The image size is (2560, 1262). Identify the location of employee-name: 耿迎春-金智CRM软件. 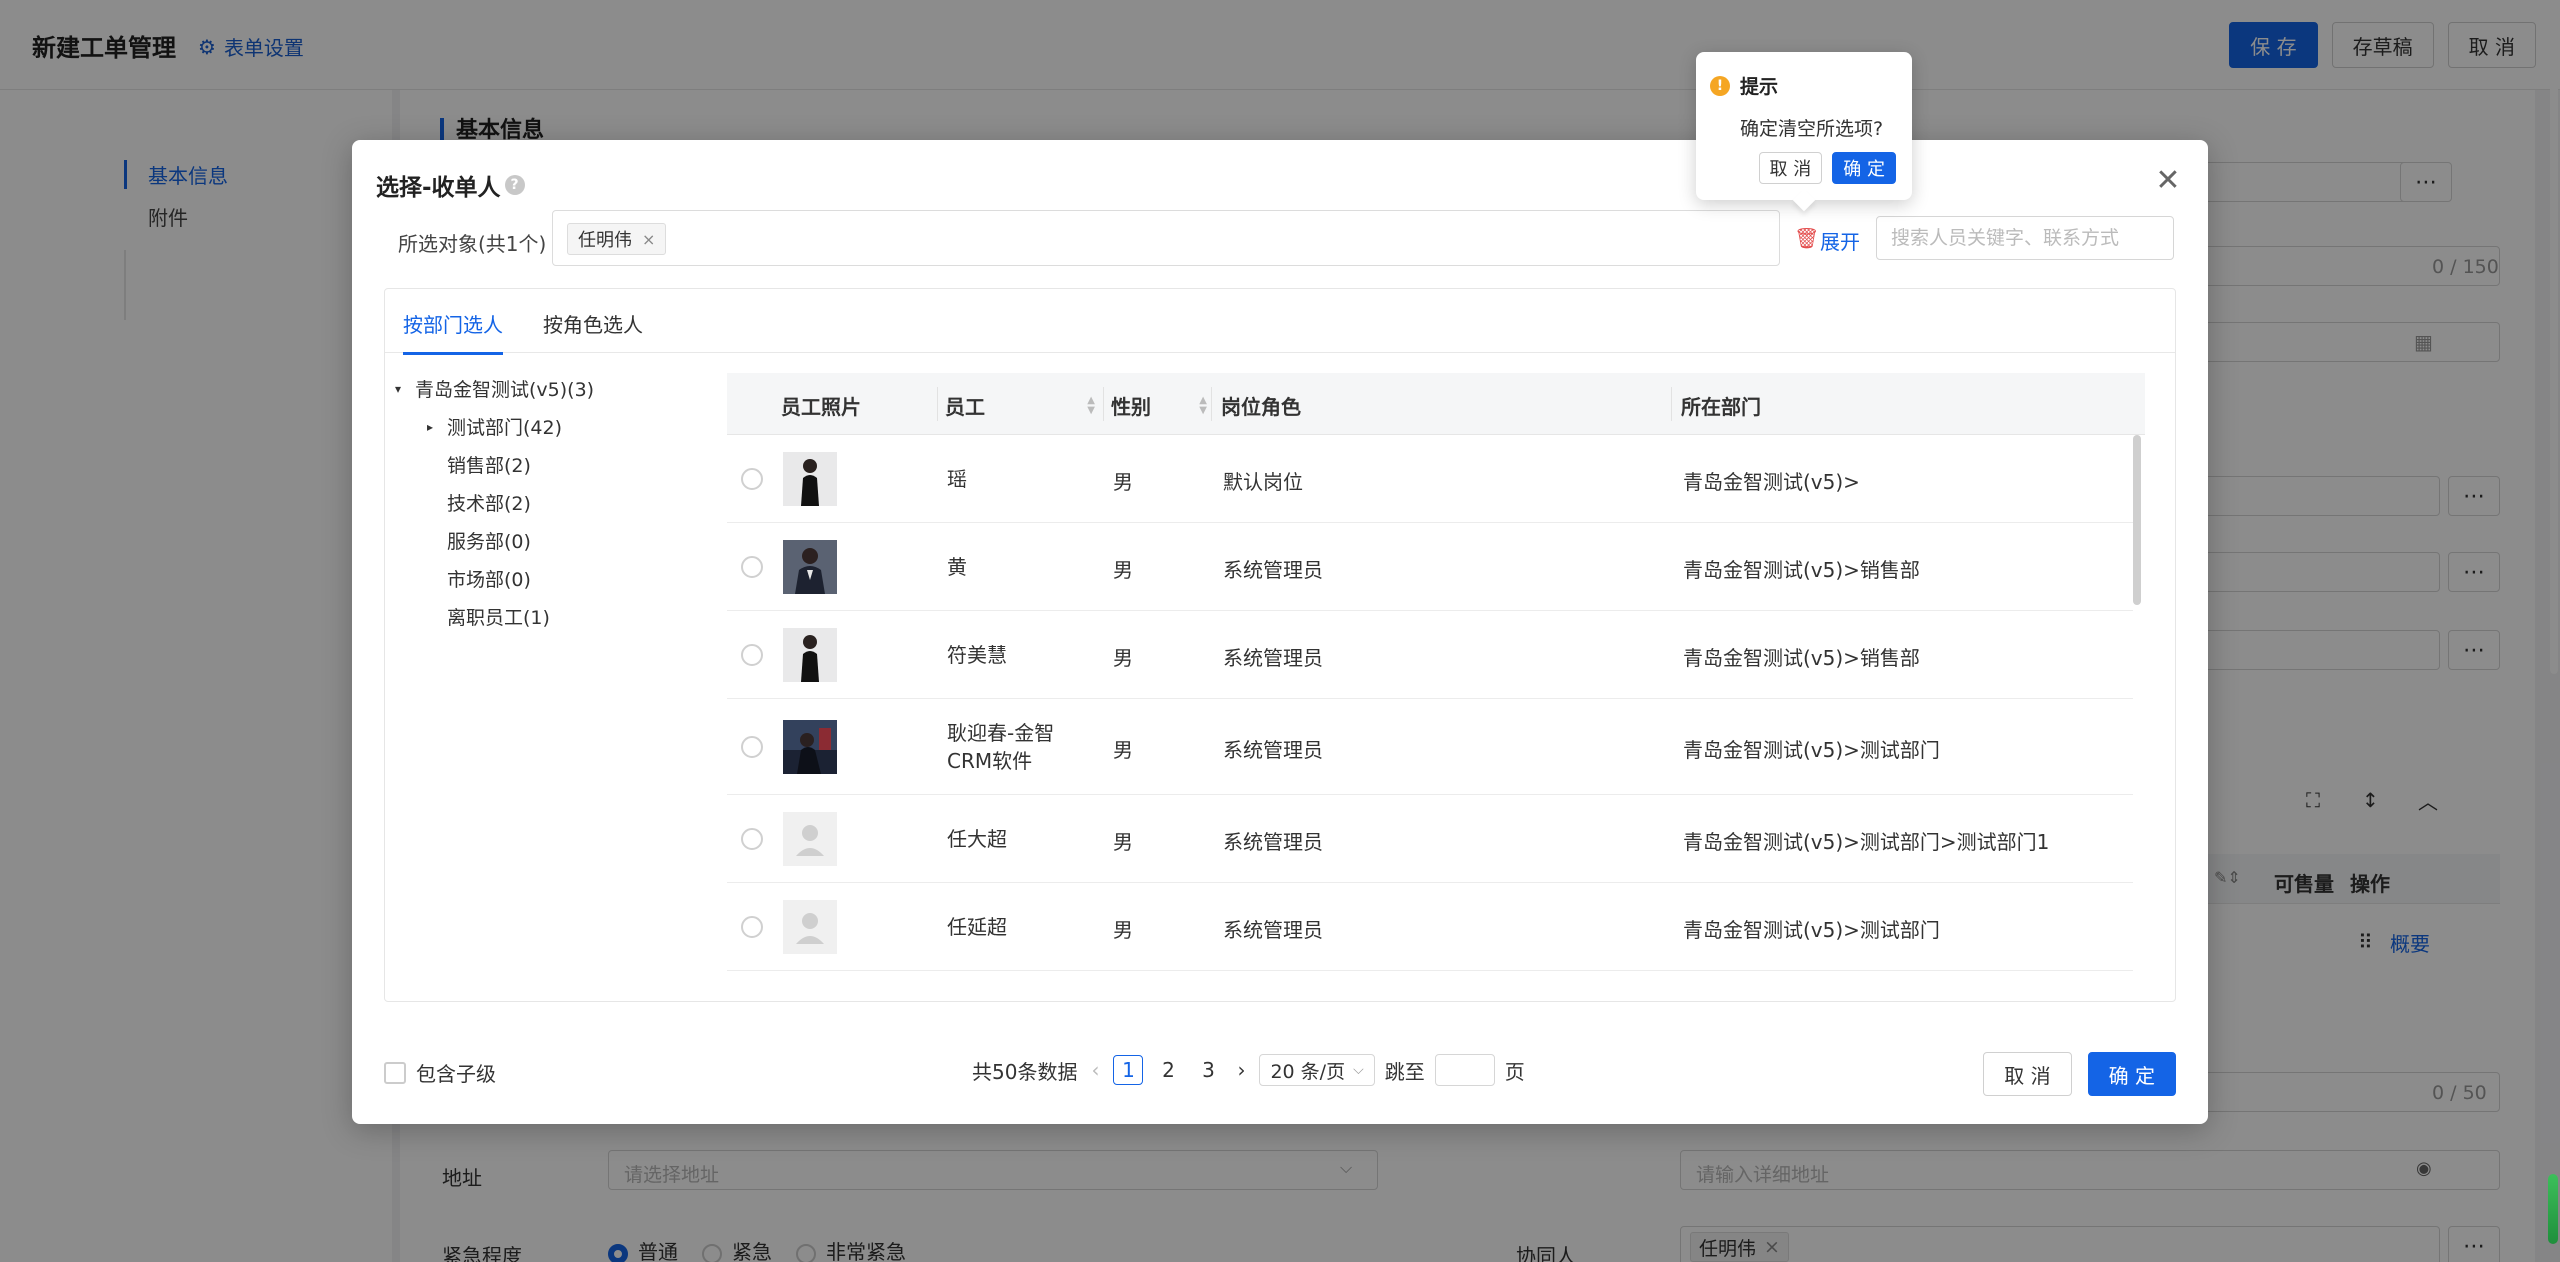
(1001, 747).